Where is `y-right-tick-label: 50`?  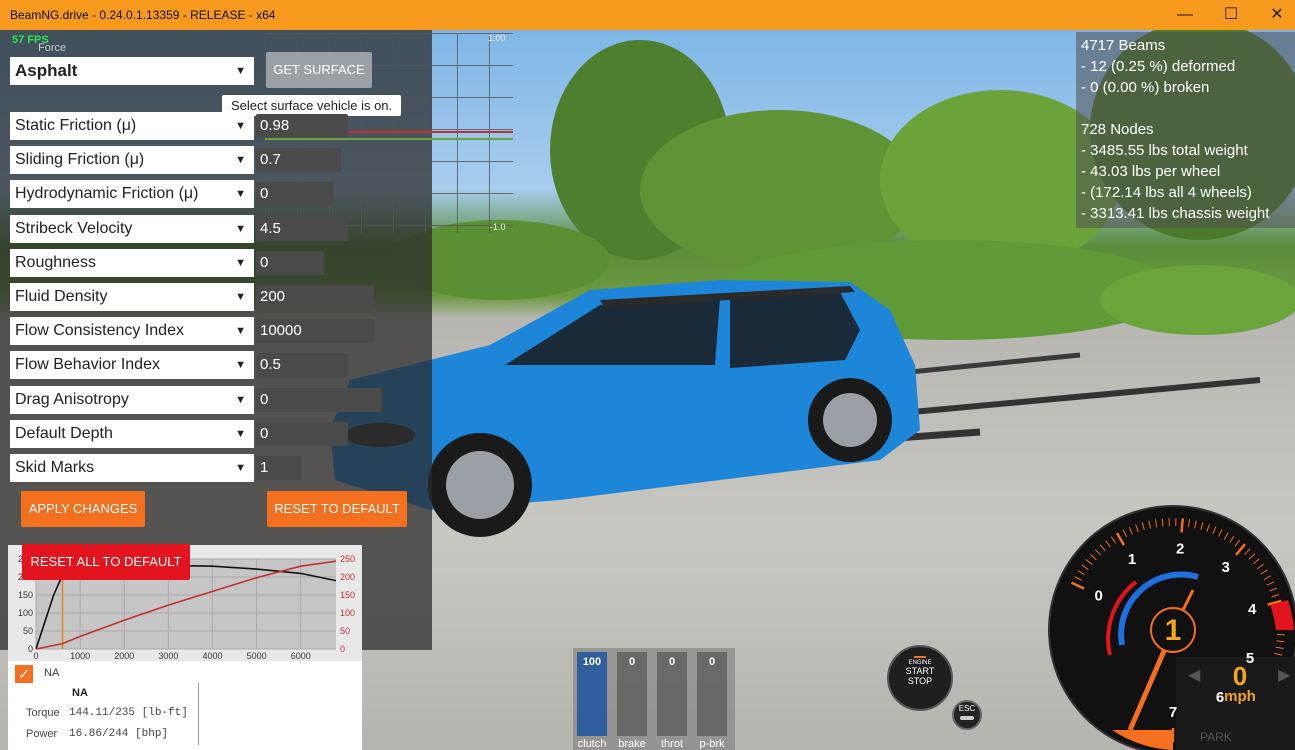
y-right-tick-label: 50 is located at coordinates (345, 631).